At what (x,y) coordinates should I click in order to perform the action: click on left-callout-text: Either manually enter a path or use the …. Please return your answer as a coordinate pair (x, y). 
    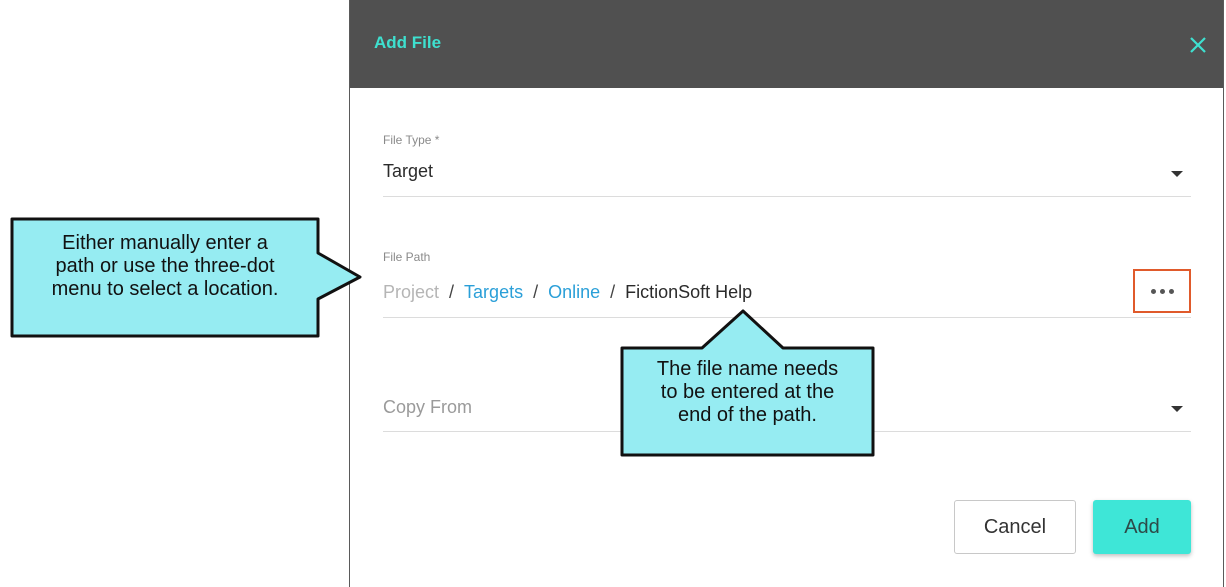
    Looking at the image, I should click on (165, 266).